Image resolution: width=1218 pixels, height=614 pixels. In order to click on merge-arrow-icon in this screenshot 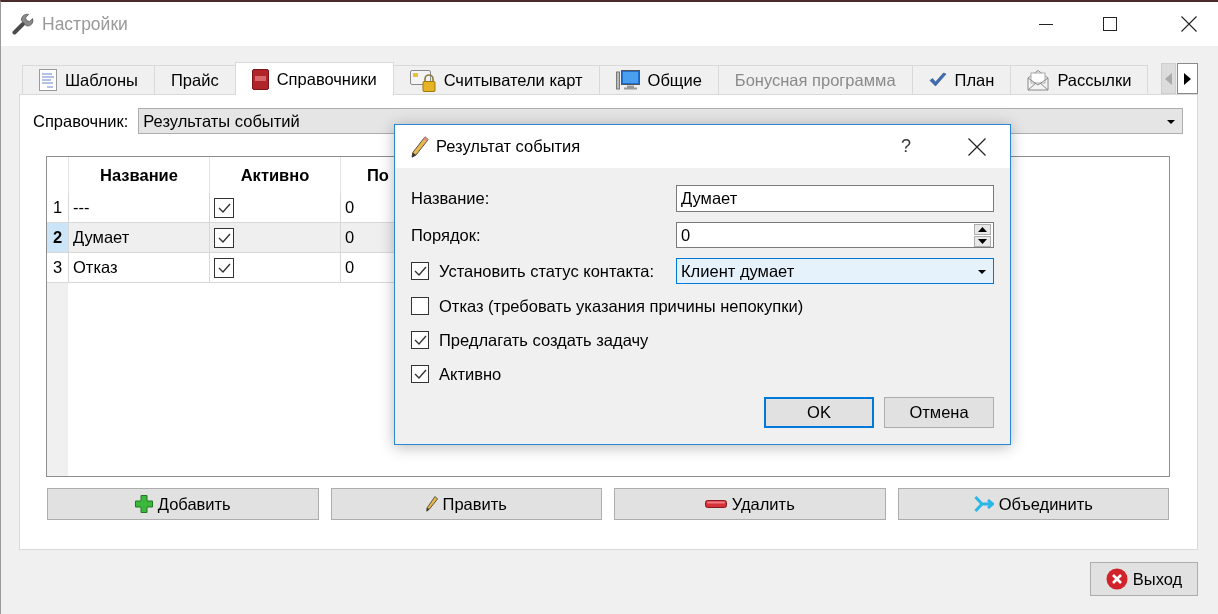, I will do `click(983, 504)`.